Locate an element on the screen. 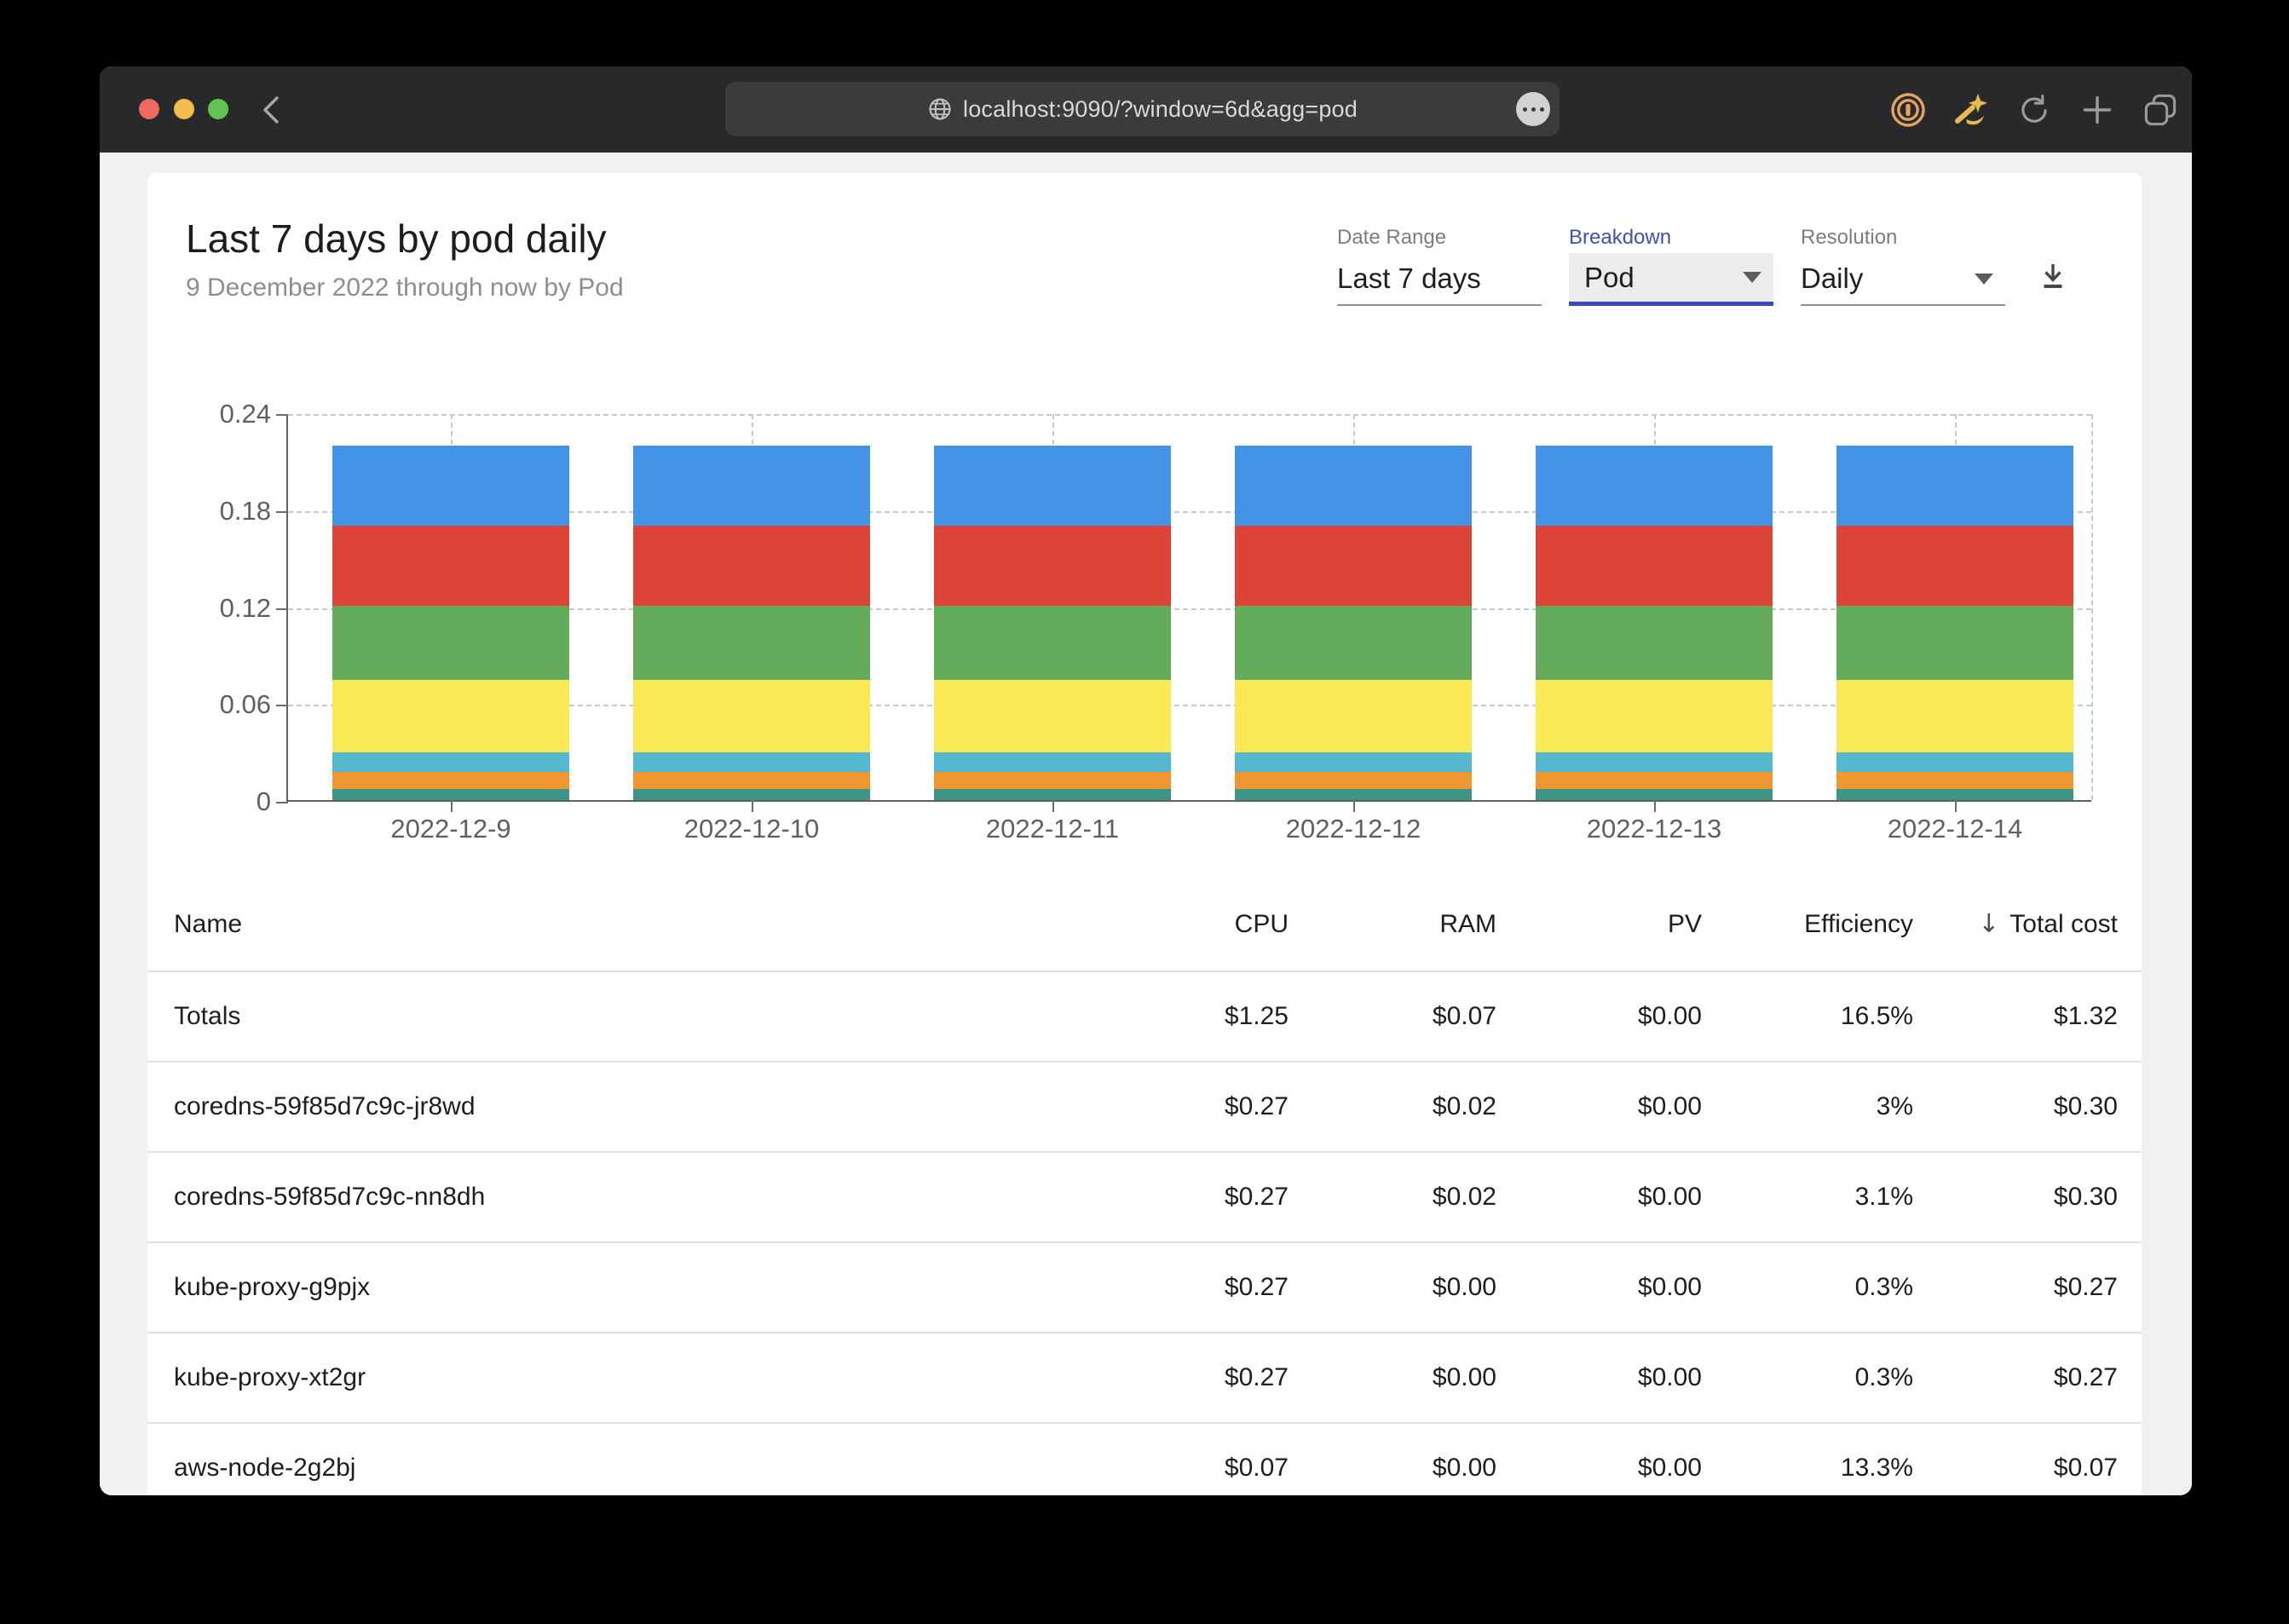  total-cell: $1.32 is located at coordinates (2085, 1016).